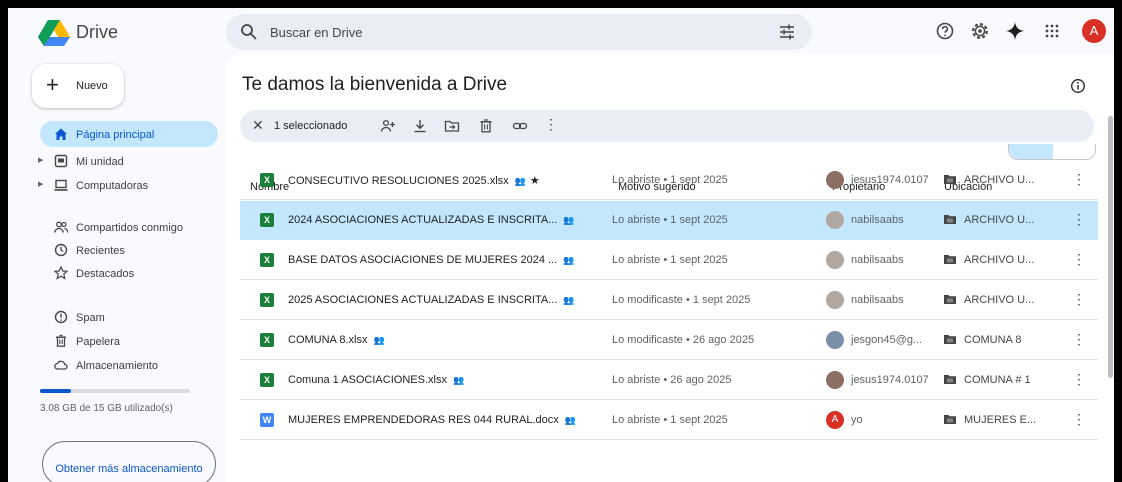 The width and height of the screenshot is (1122, 482). I want to click on file-type-icon: X, so click(267, 180).